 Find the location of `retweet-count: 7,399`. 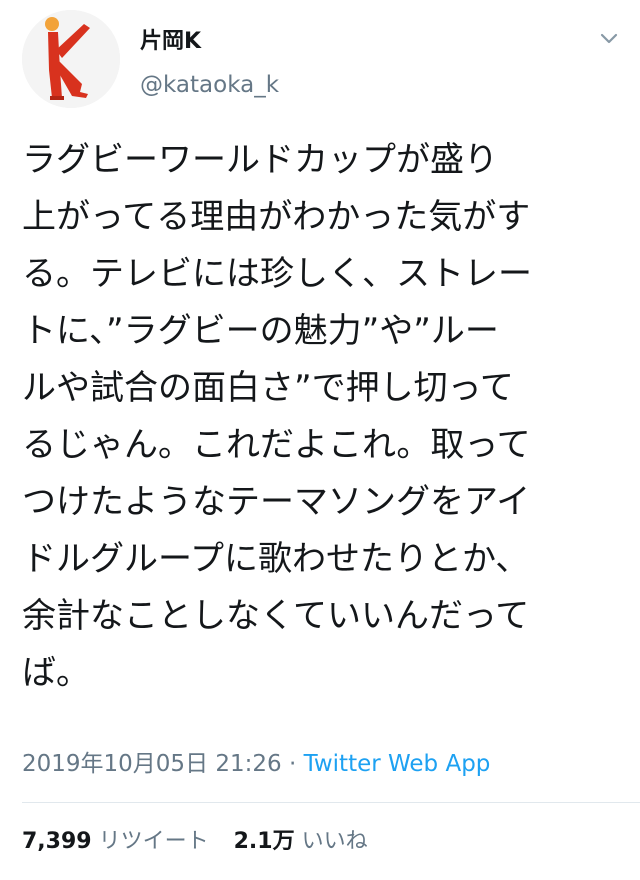

retweet-count: 7,399 is located at coordinates (57, 841).